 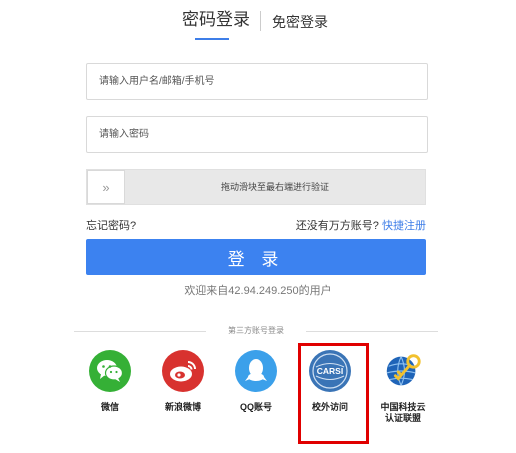 What do you see at coordinates (111, 225) in the screenshot?
I see `forgot-password-link: 忘记密码?` at bounding box center [111, 225].